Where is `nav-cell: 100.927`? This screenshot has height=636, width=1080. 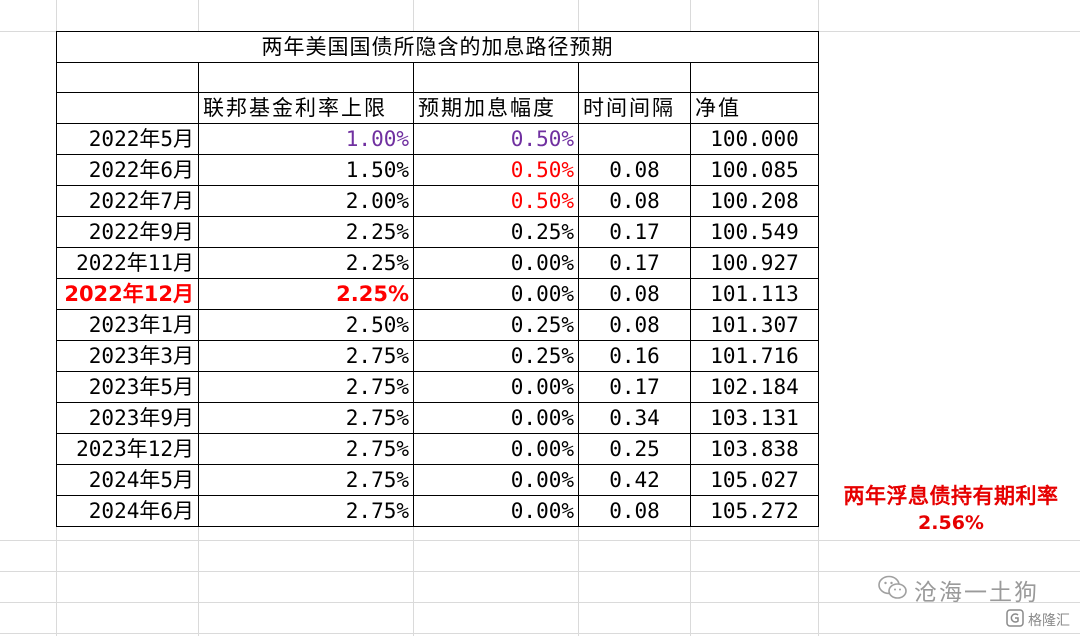
nav-cell: 100.927 is located at coordinates (754, 263).